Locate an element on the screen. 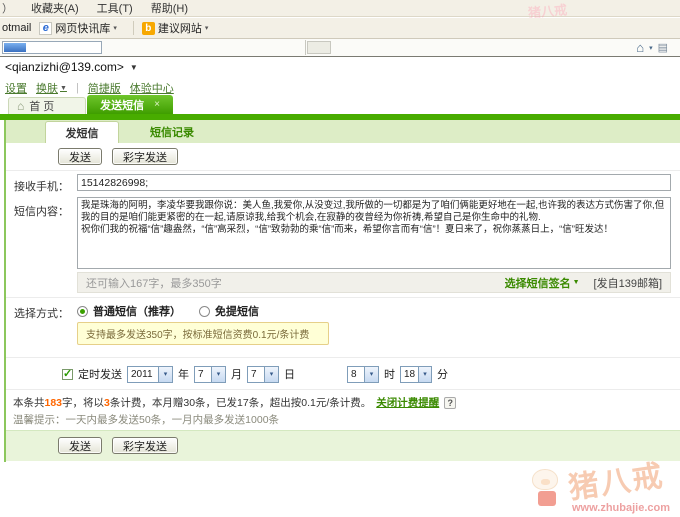 The image size is (680, 517). content-left-border is located at coordinates (5, 291).